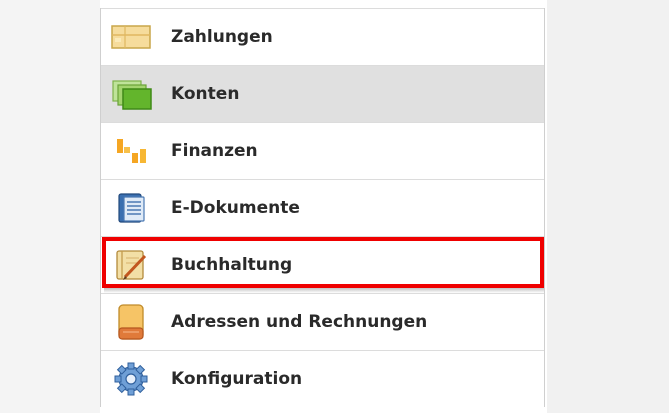  I want to click on sidebar-item-buchhaltung: Buchhaltung, so click(322, 264).